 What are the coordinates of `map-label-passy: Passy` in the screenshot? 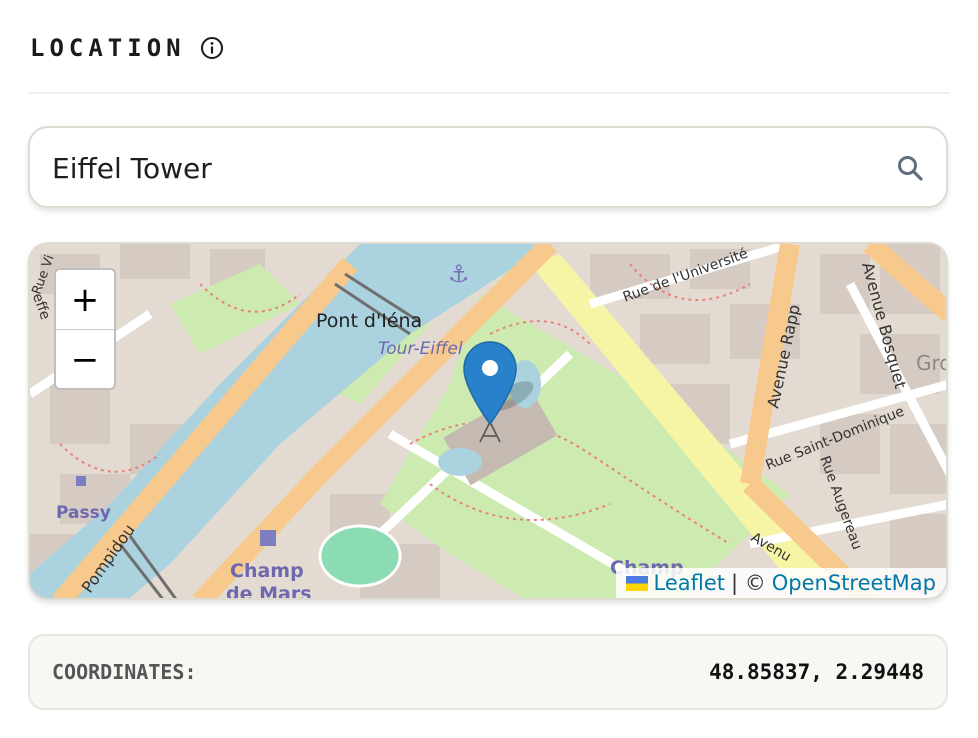 It's located at (83, 513).